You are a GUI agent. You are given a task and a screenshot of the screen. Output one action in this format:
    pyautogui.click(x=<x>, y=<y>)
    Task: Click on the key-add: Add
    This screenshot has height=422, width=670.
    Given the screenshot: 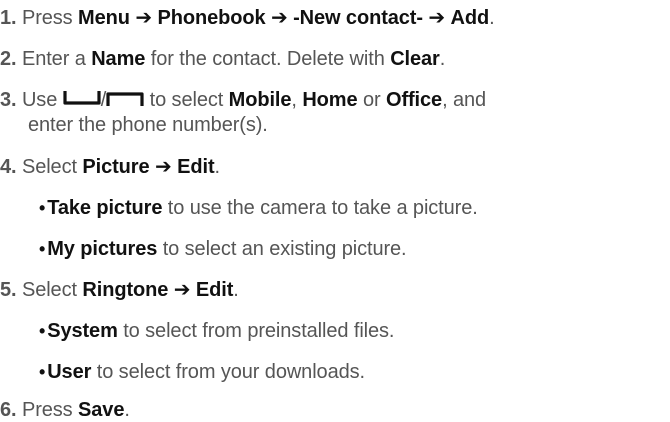 What is the action you would take?
    pyautogui.click(x=470, y=18)
    